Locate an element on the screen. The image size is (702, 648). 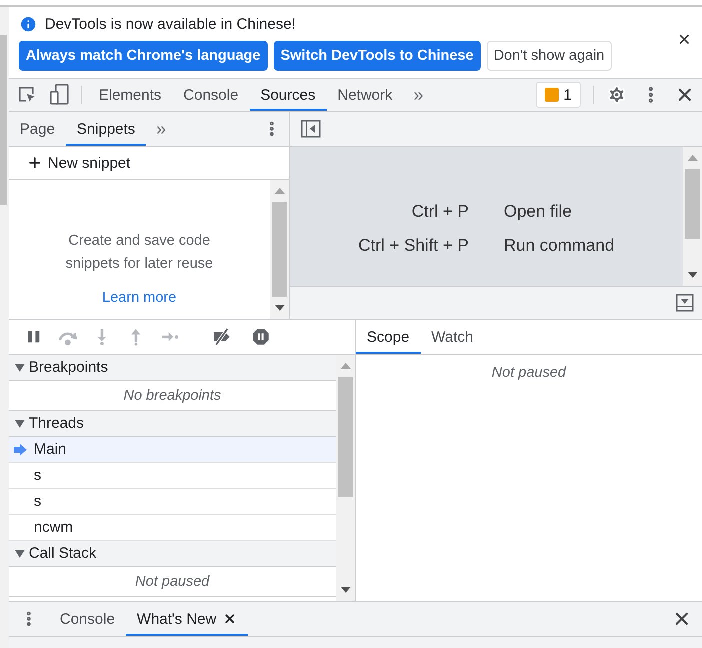
section-header: Breakpoints is located at coordinates (172, 368).